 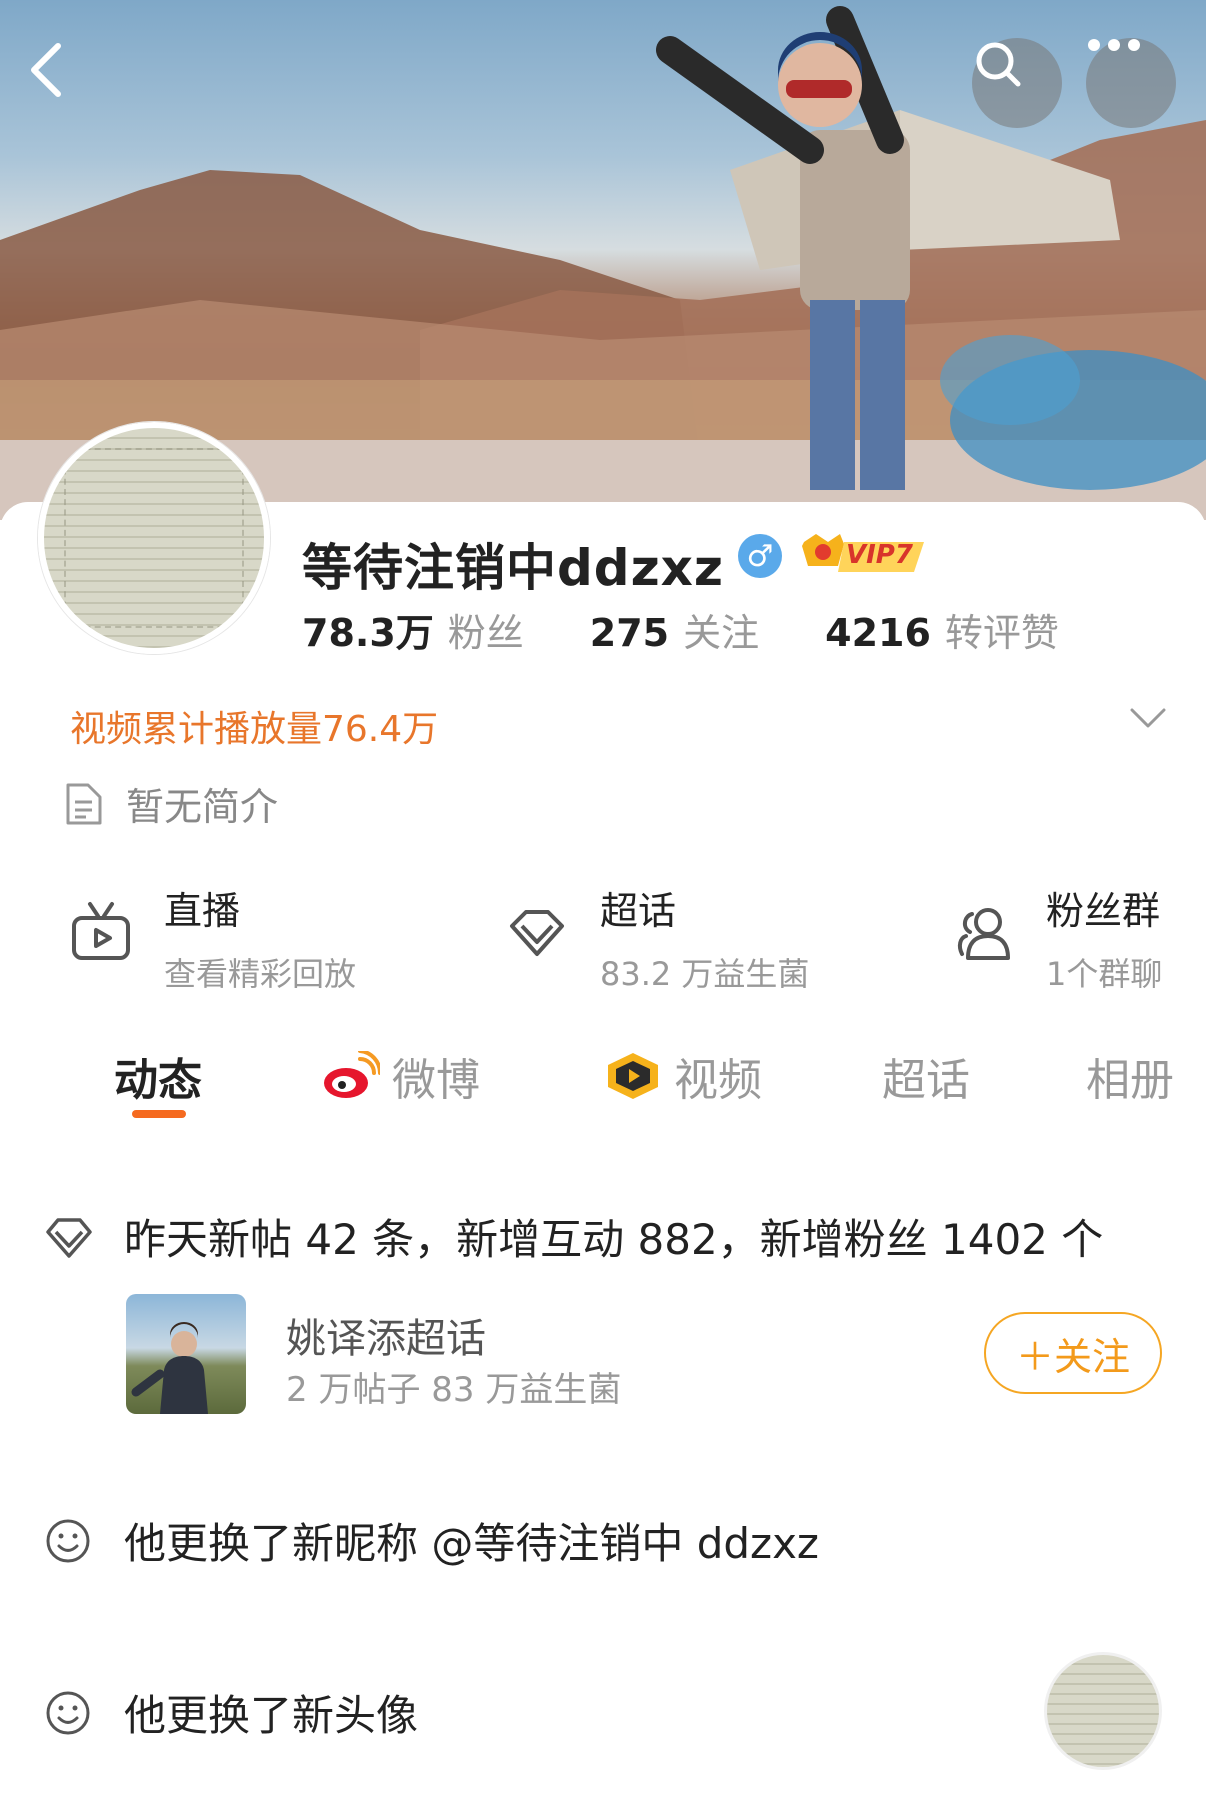 I want to click on tab-supertopic-label: 超话, so click(x=926, y=1080).